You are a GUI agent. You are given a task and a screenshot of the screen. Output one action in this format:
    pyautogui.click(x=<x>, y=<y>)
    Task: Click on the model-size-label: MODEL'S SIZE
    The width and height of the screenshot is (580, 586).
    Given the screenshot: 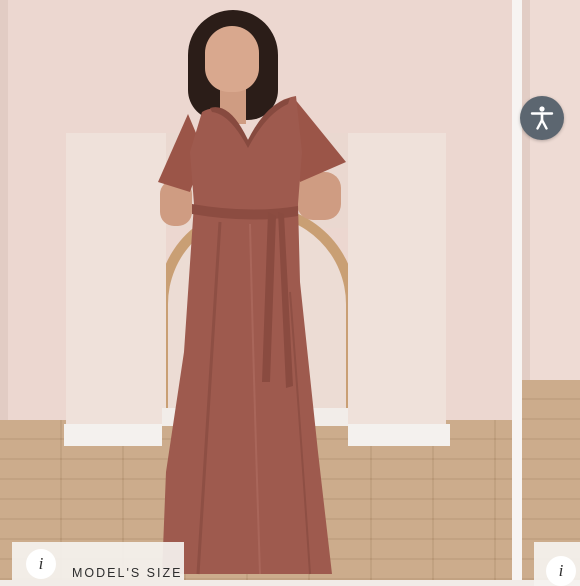 What is the action you would take?
    pyautogui.click(x=127, y=573)
    